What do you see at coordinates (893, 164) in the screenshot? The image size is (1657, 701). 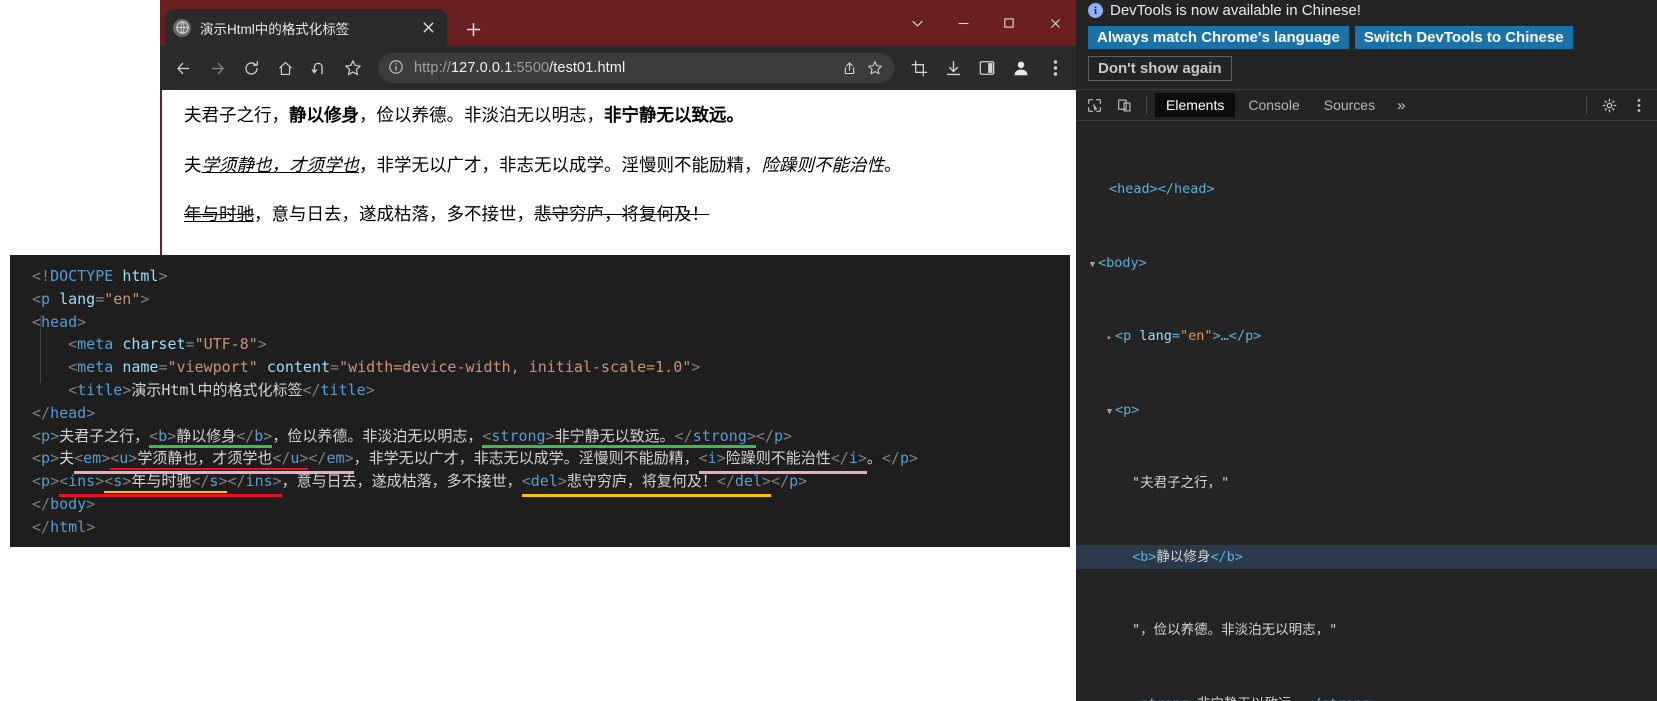 I see `p2-text-3: 。` at bounding box center [893, 164].